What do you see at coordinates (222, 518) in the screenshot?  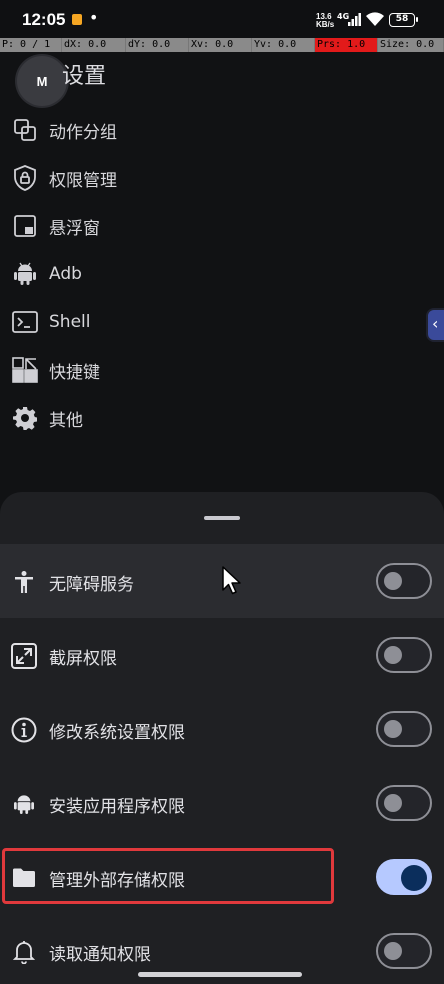 I see `sheet-drag-handle` at bounding box center [222, 518].